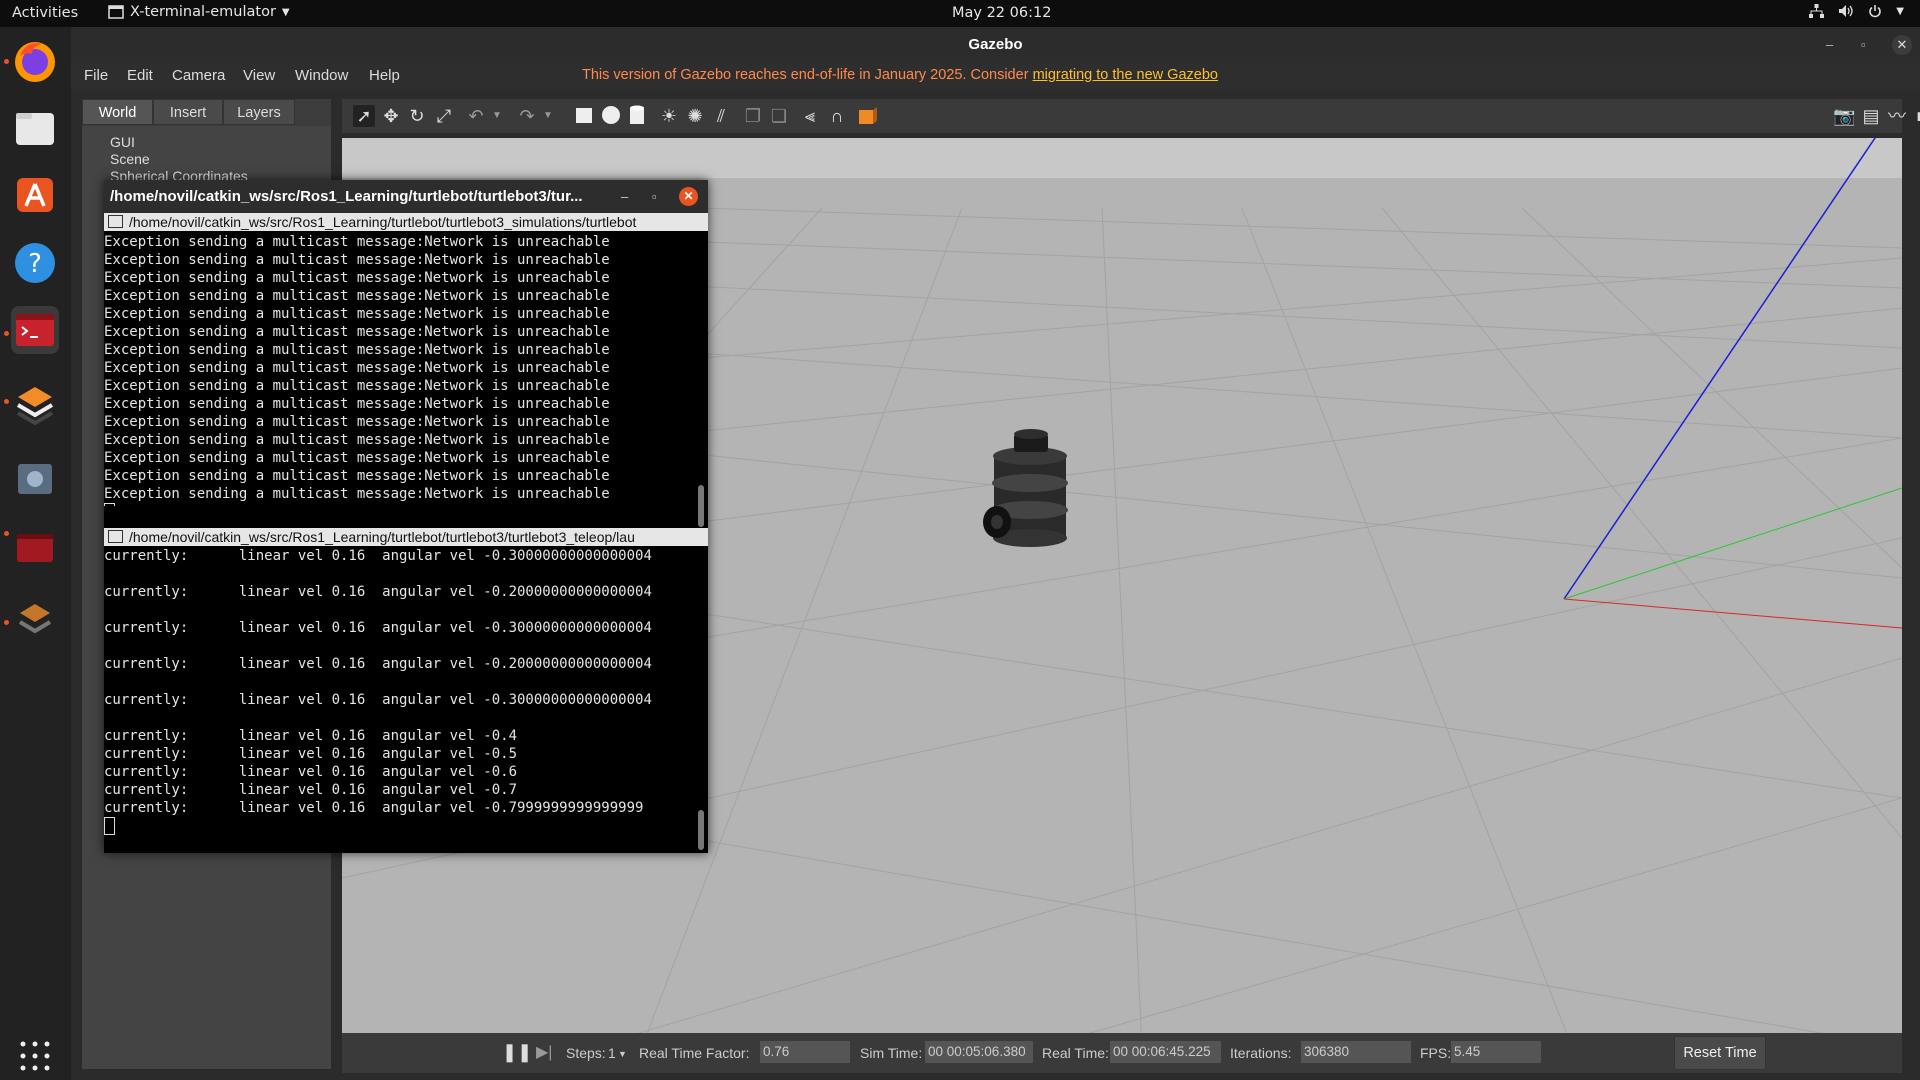 The image size is (1920, 1080). I want to click on pause-icon: ❚❚, so click(517, 1052).